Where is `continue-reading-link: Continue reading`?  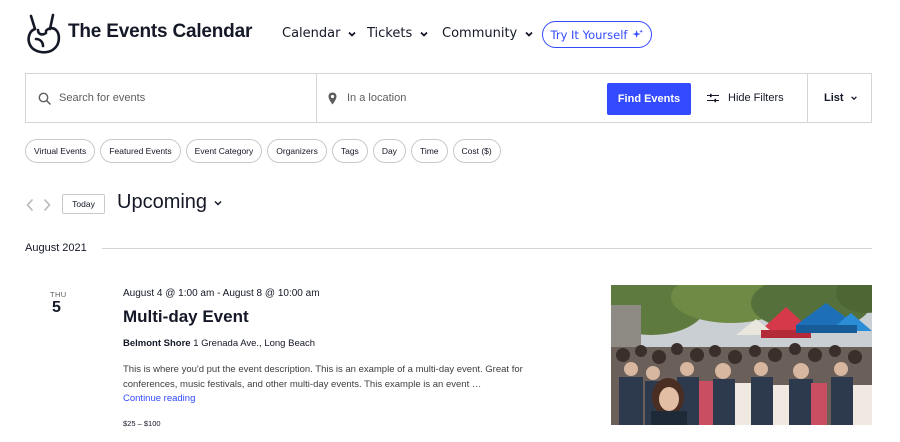 continue-reading-link: Continue reading is located at coordinates (159, 398).